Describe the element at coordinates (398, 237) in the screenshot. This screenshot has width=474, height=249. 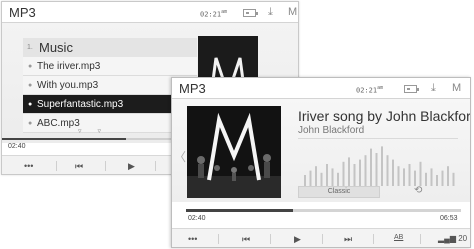
I see `ab-repeat-button: AB` at that location.